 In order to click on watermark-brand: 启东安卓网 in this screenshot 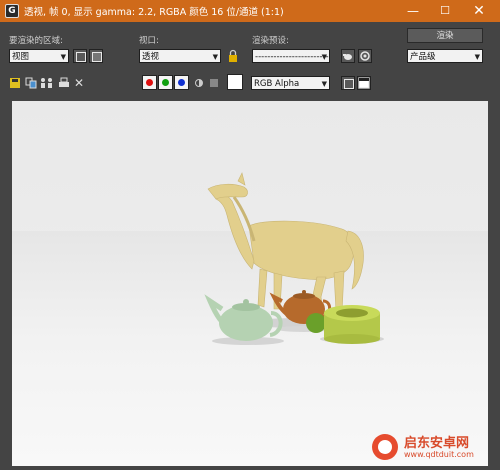, I will do `click(437, 443)`.